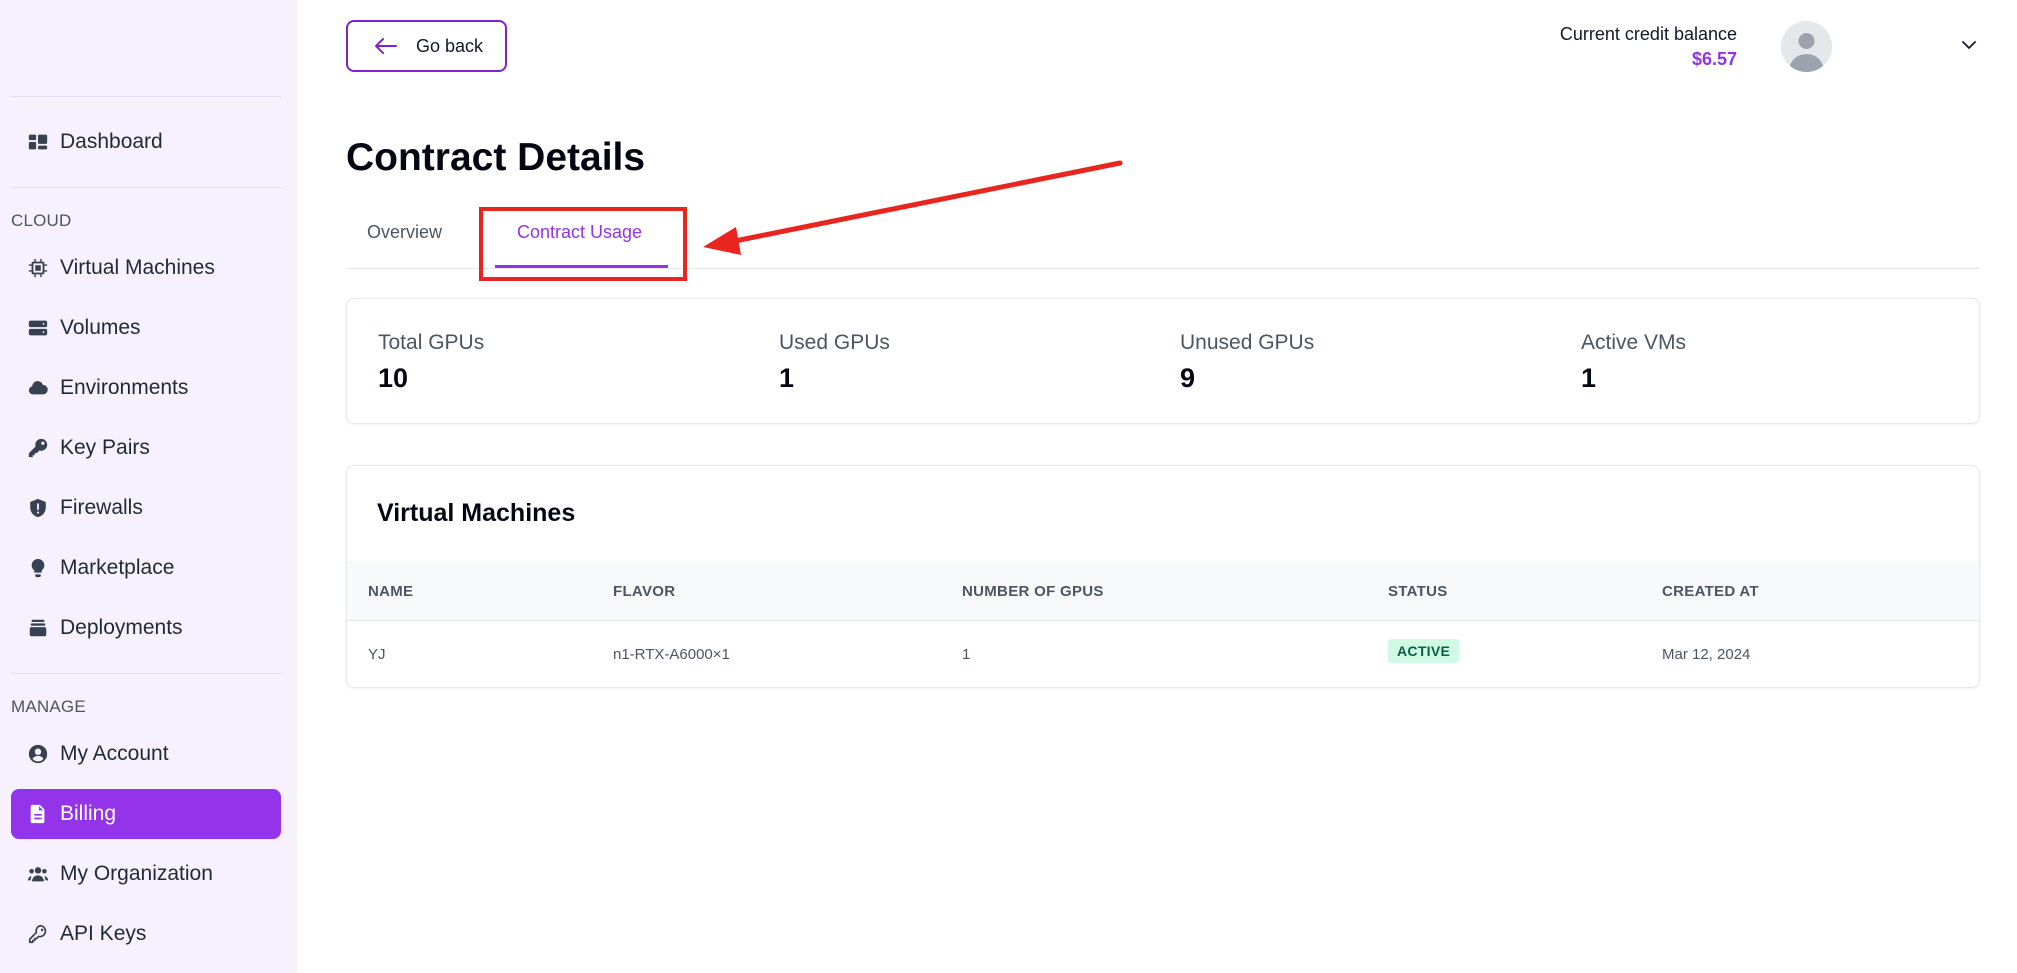 The height and width of the screenshot is (973, 2017). What do you see at coordinates (146, 508) in the screenshot?
I see `sidebar-item-firewalls: Firewalls` at bounding box center [146, 508].